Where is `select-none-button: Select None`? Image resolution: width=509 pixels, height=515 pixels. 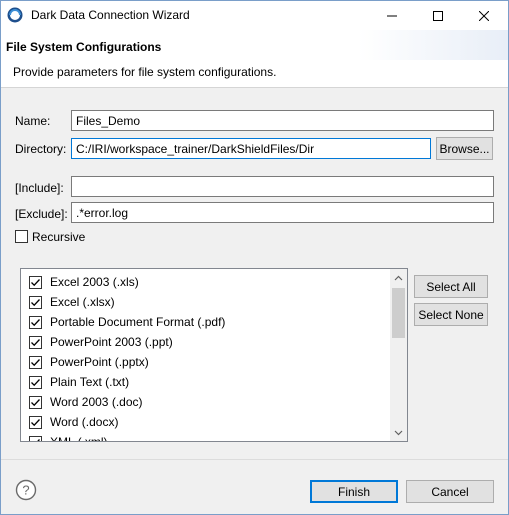
select-none-button: Select None is located at coordinates (451, 314).